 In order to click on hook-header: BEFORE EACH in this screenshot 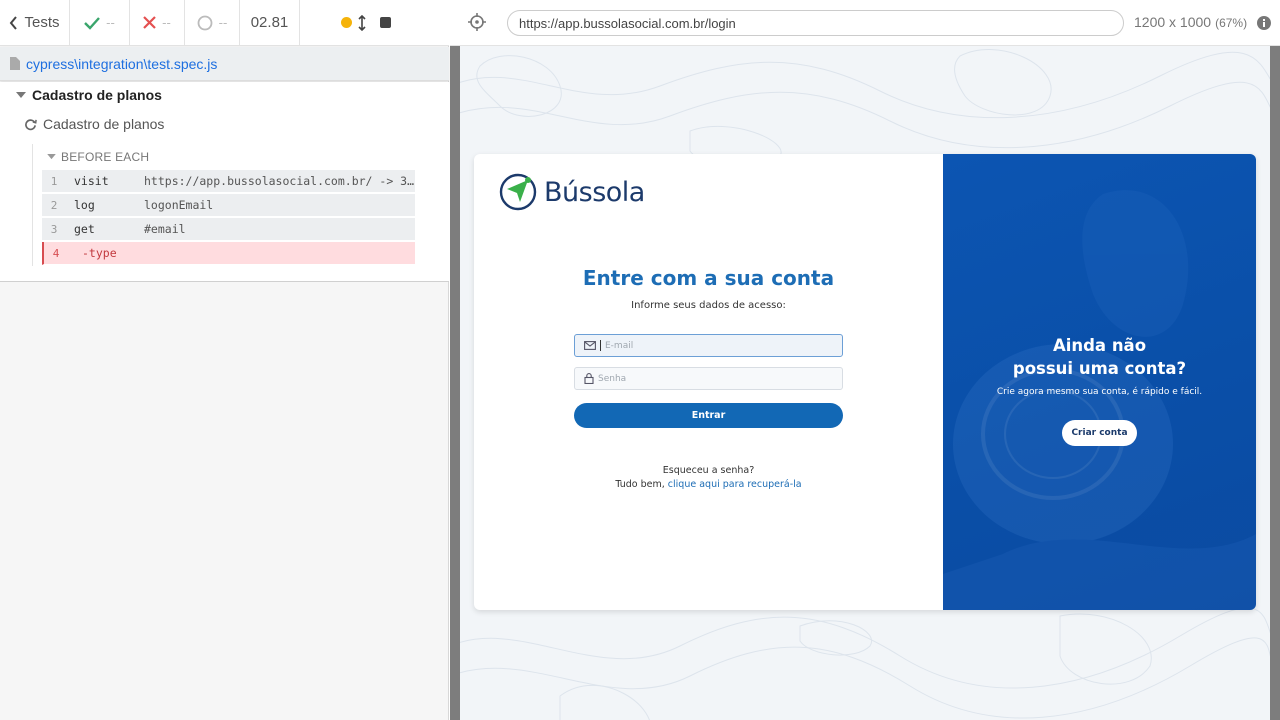, I will do `click(98, 157)`.